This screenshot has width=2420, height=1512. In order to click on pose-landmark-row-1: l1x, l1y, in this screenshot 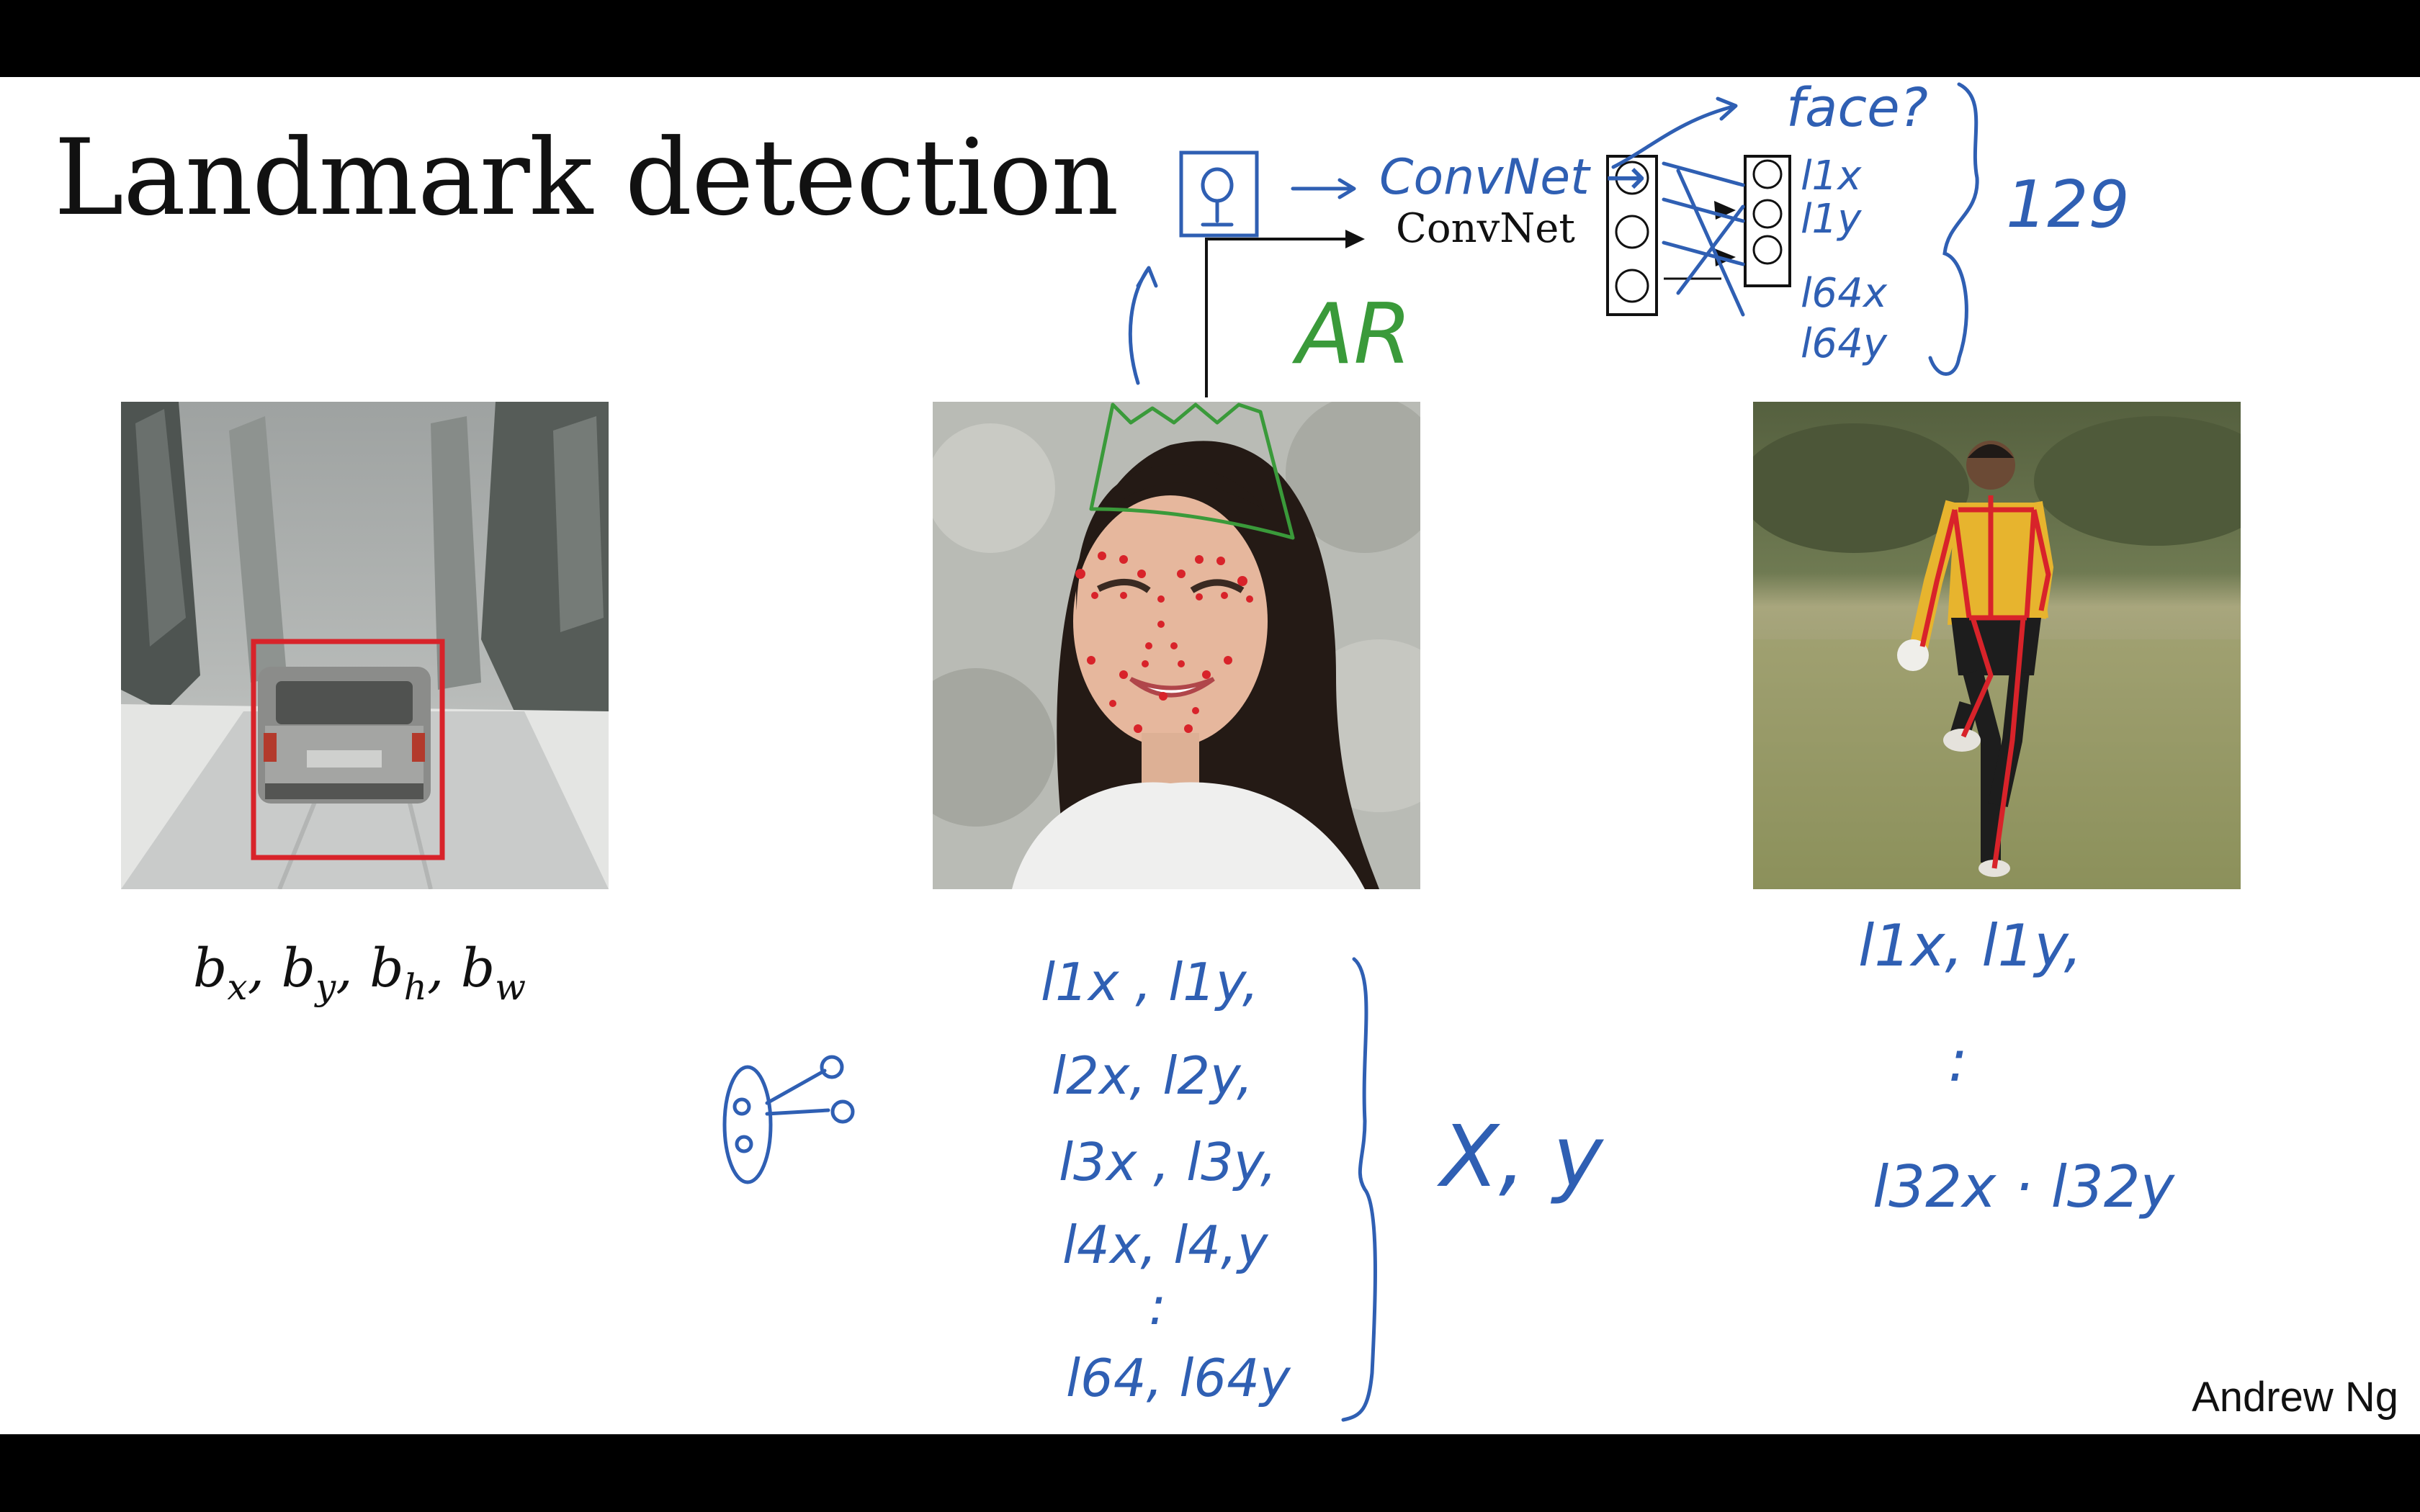, I will do `click(1970, 945)`.